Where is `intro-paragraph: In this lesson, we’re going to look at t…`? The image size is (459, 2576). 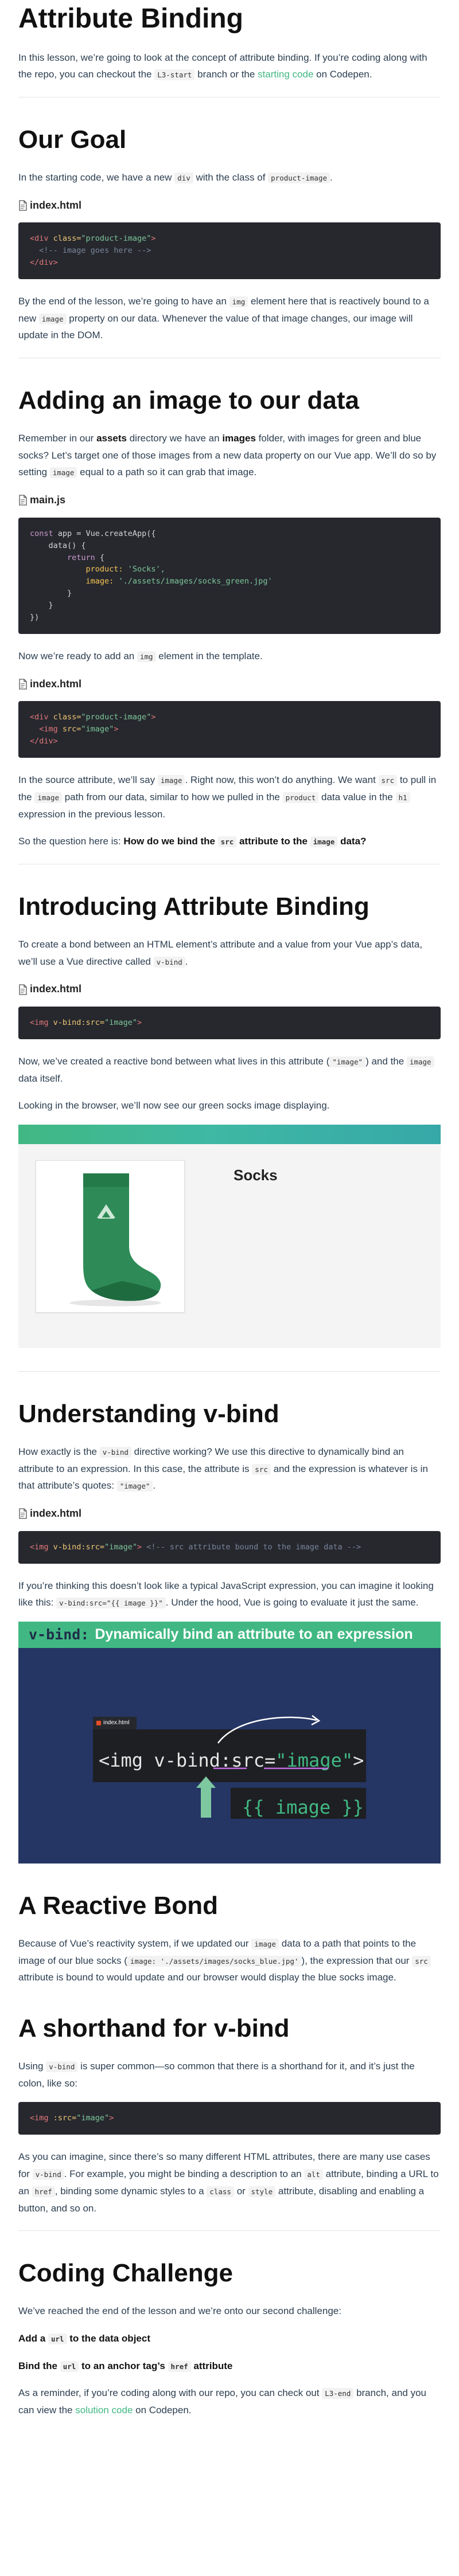 intro-paragraph: In this lesson, we’re going to look at t… is located at coordinates (229, 66).